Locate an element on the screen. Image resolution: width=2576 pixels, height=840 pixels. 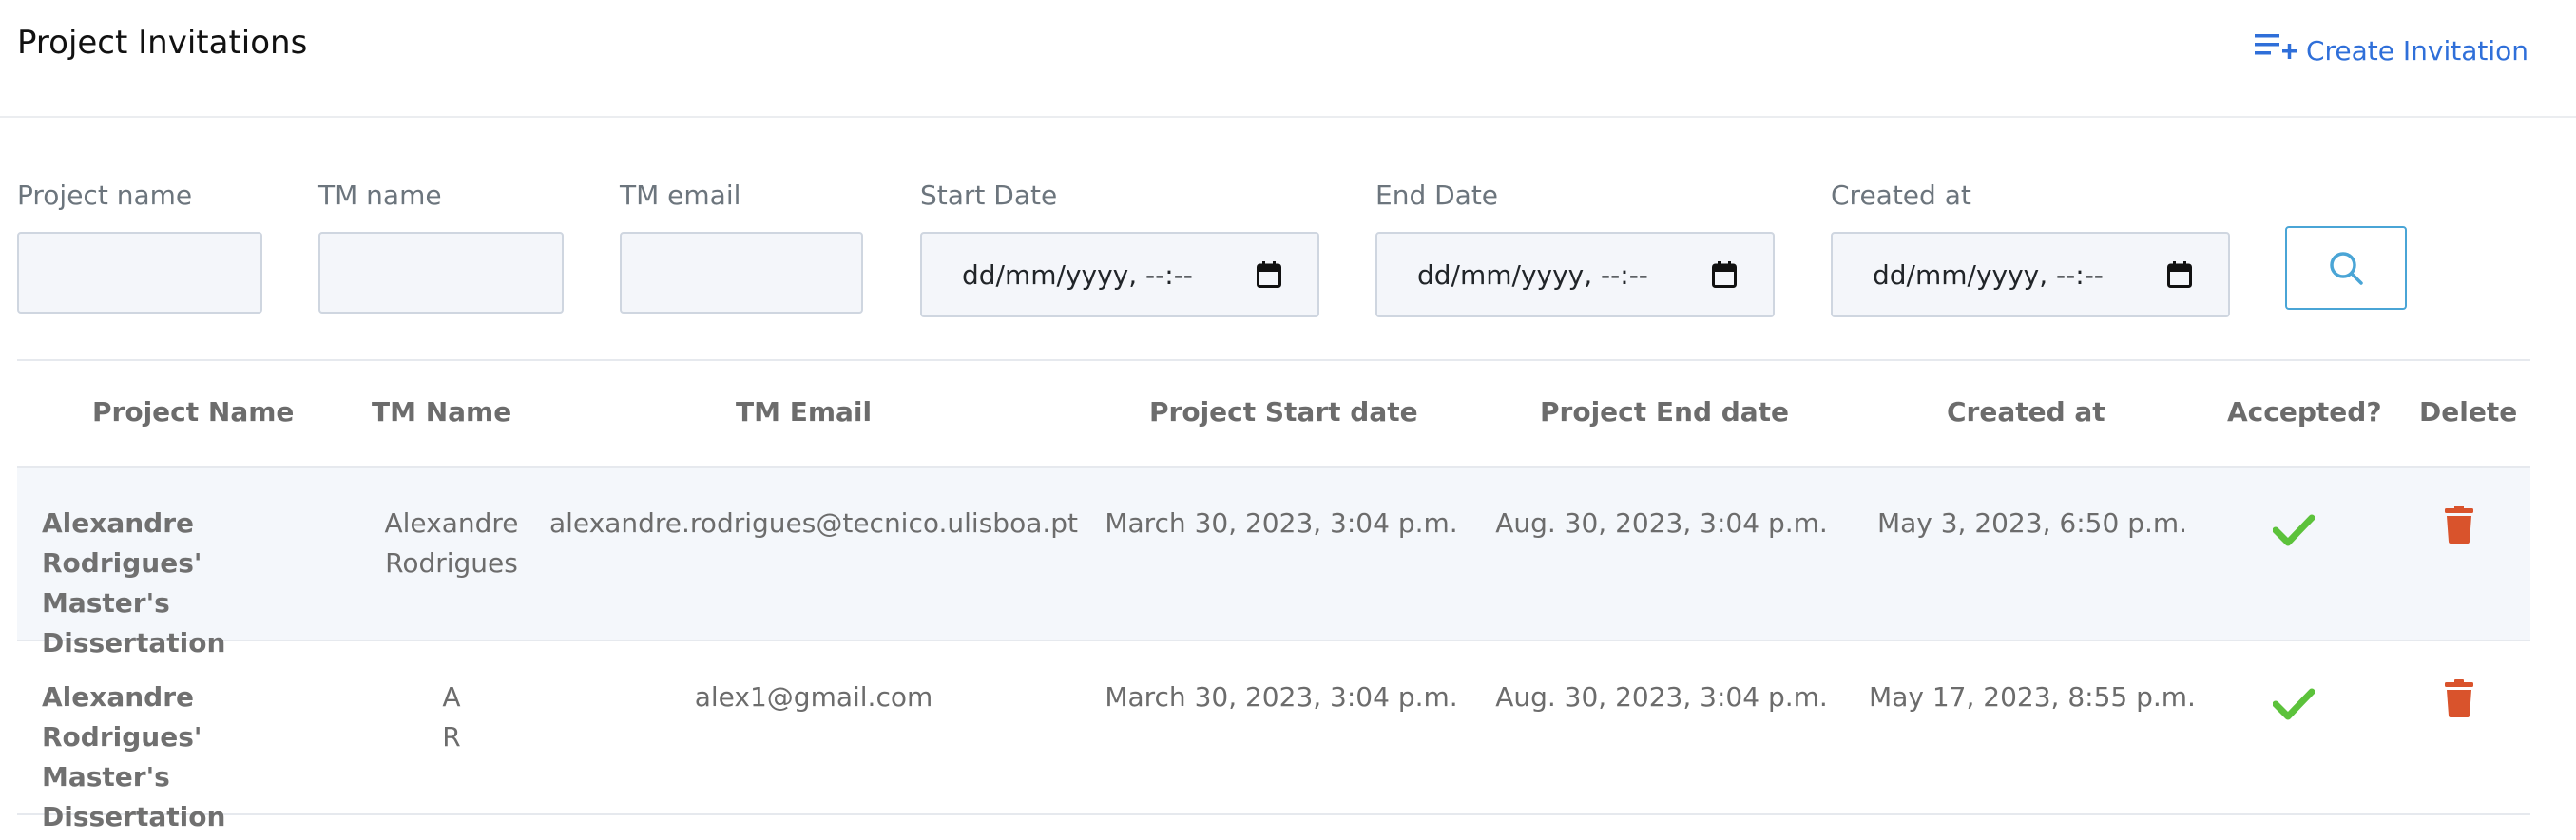
page-title: Project Invitations is located at coordinates (162, 43).